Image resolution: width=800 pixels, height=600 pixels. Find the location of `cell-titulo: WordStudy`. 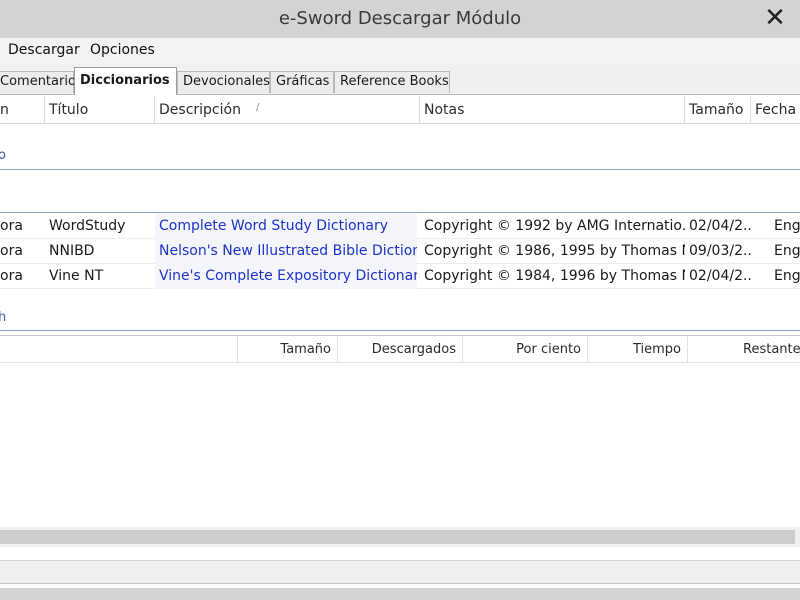

cell-titulo: WordStudy is located at coordinates (87, 226).